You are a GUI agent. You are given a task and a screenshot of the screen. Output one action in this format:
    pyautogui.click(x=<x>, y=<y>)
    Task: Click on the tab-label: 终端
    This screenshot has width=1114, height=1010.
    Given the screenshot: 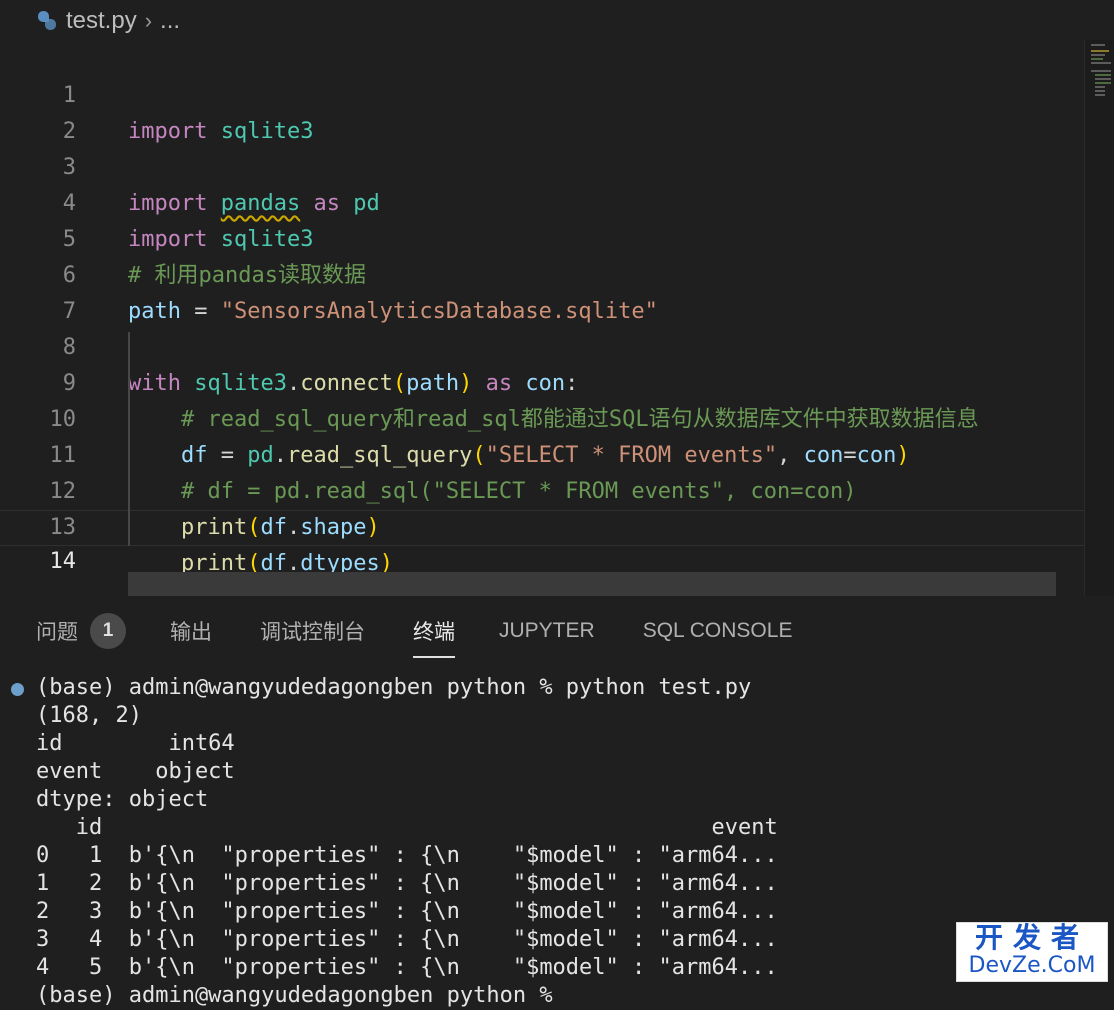 What is the action you would take?
    pyautogui.click(x=434, y=632)
    